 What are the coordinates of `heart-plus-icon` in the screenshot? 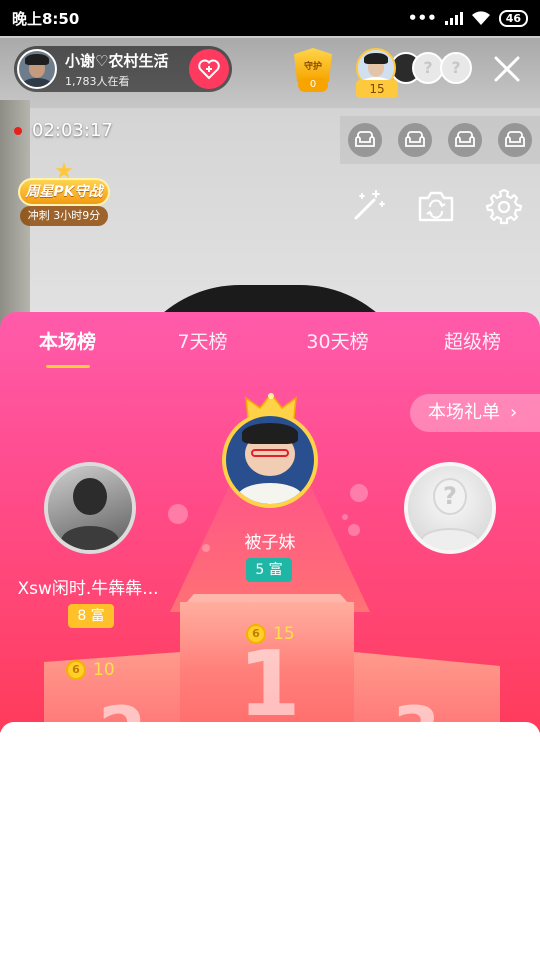 It's located at (209, 69).